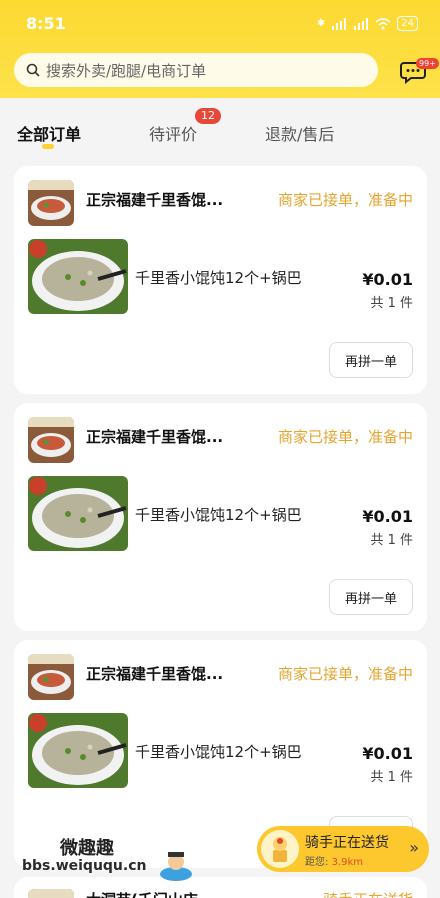  What do you see at coordinates (334, 862) in the screenshot?
I see `rider-distance: 距您: 3.9km` at bounding box center [334, 862].